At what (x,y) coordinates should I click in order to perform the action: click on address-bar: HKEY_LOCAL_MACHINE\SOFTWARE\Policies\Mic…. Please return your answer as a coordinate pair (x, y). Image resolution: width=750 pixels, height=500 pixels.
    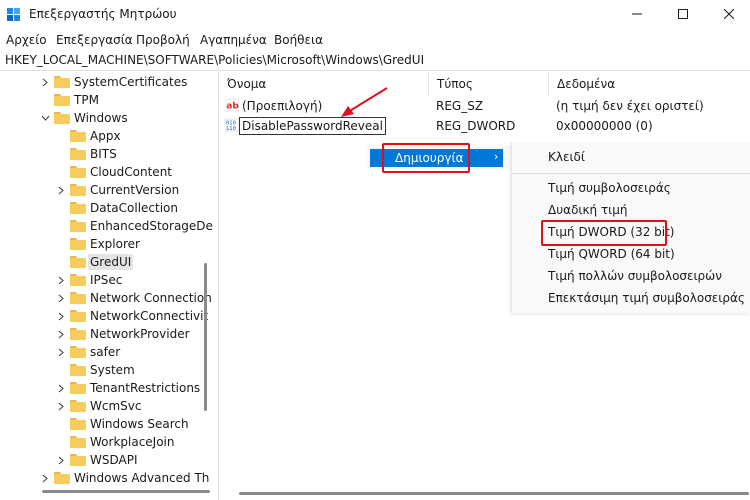
    Looking at the image, I should click on (375, 60).